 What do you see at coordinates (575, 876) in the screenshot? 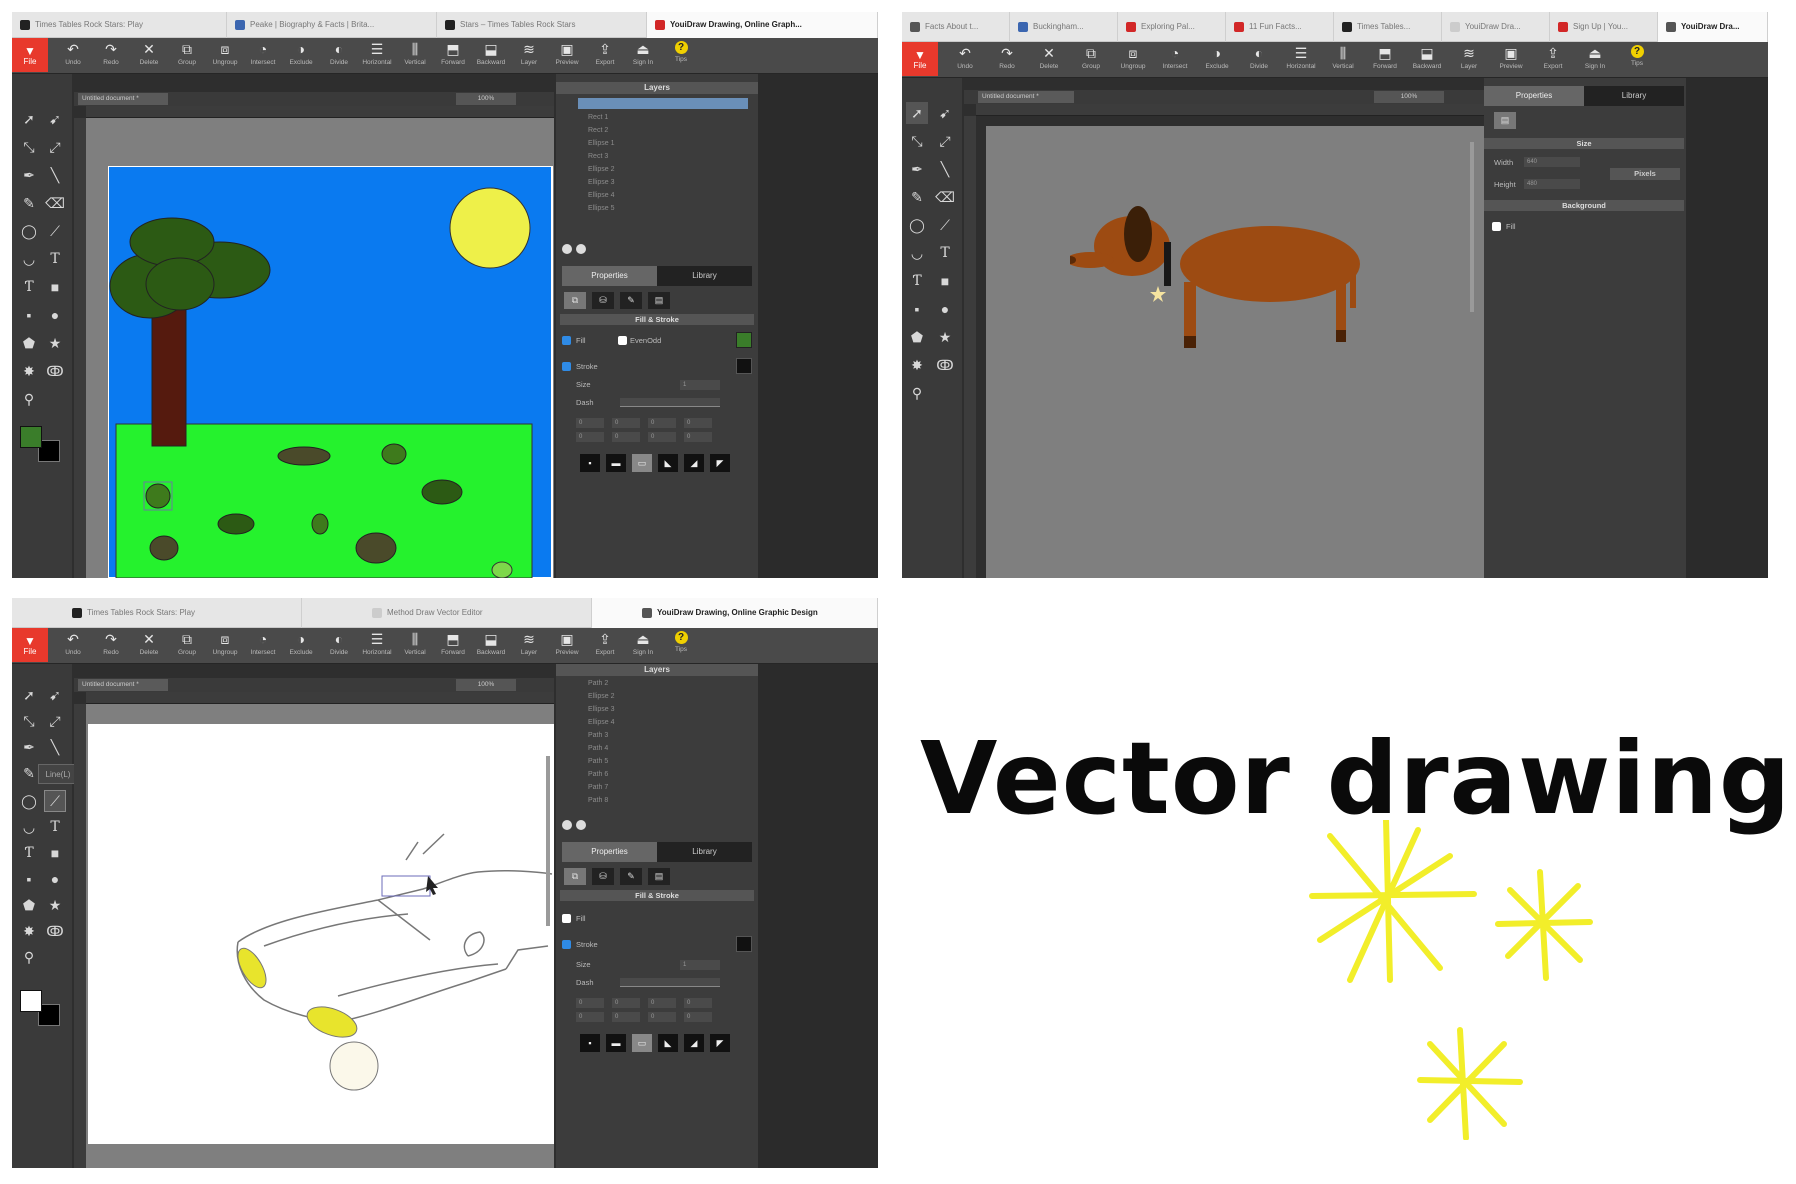
I see `copy-icon: ⧉` at bounding box center [575, 876].